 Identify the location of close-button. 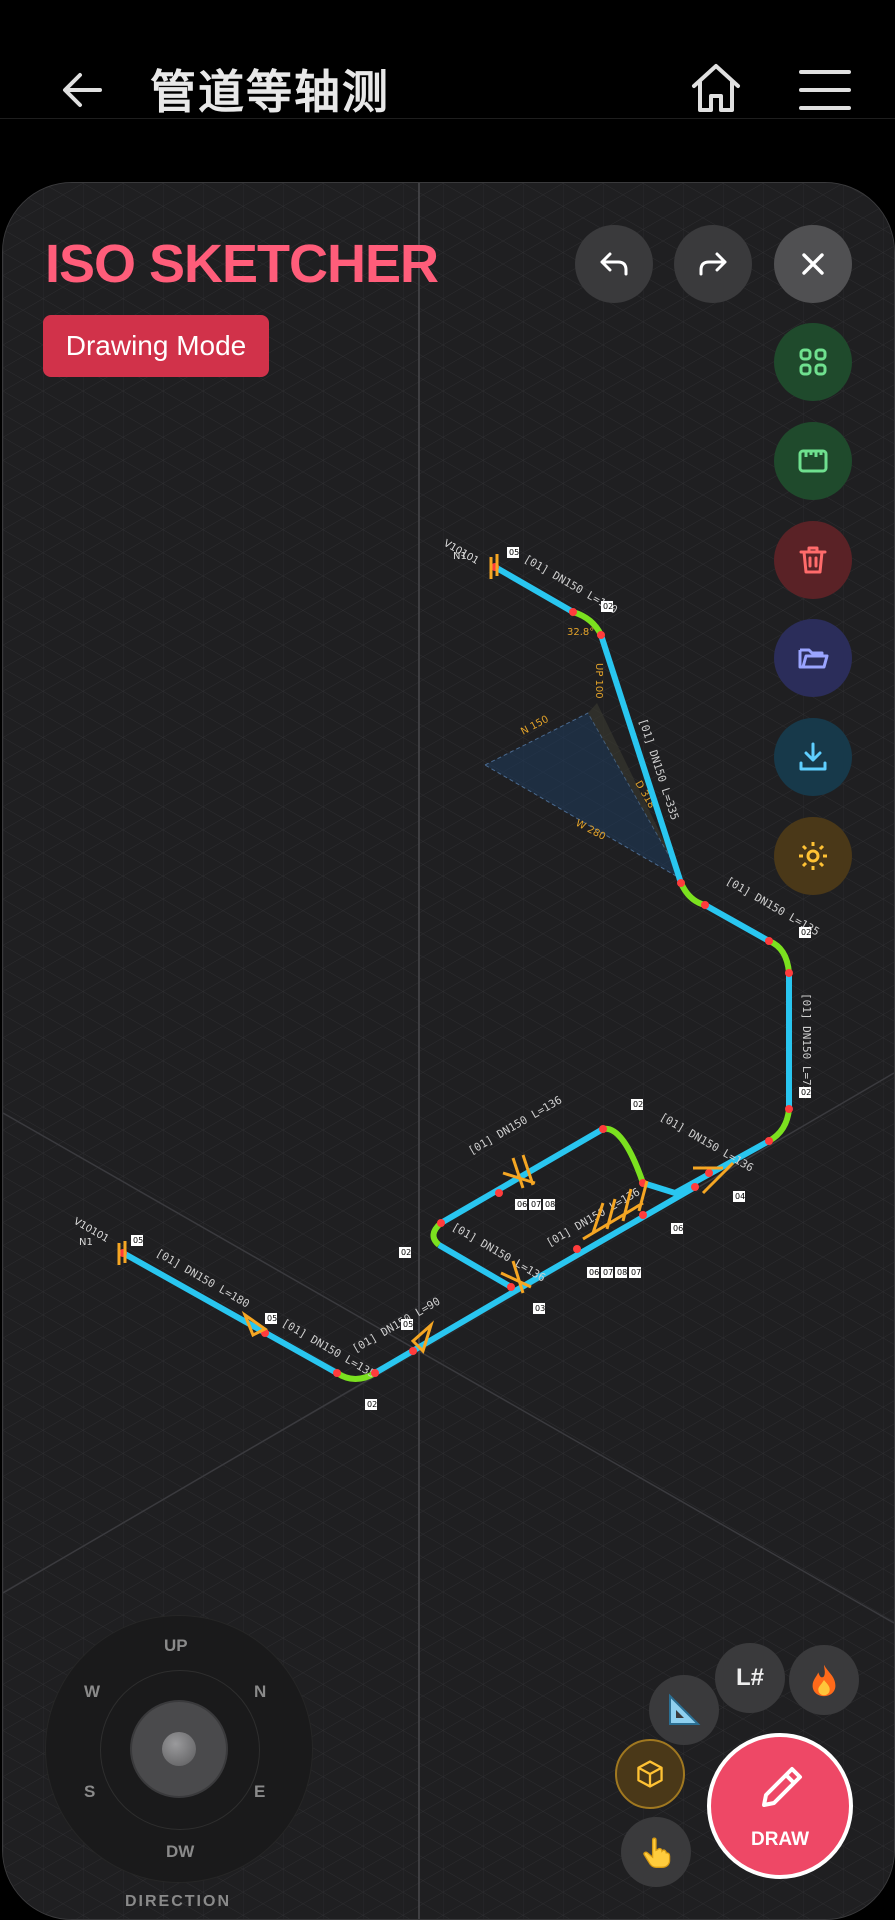
(813, 264).